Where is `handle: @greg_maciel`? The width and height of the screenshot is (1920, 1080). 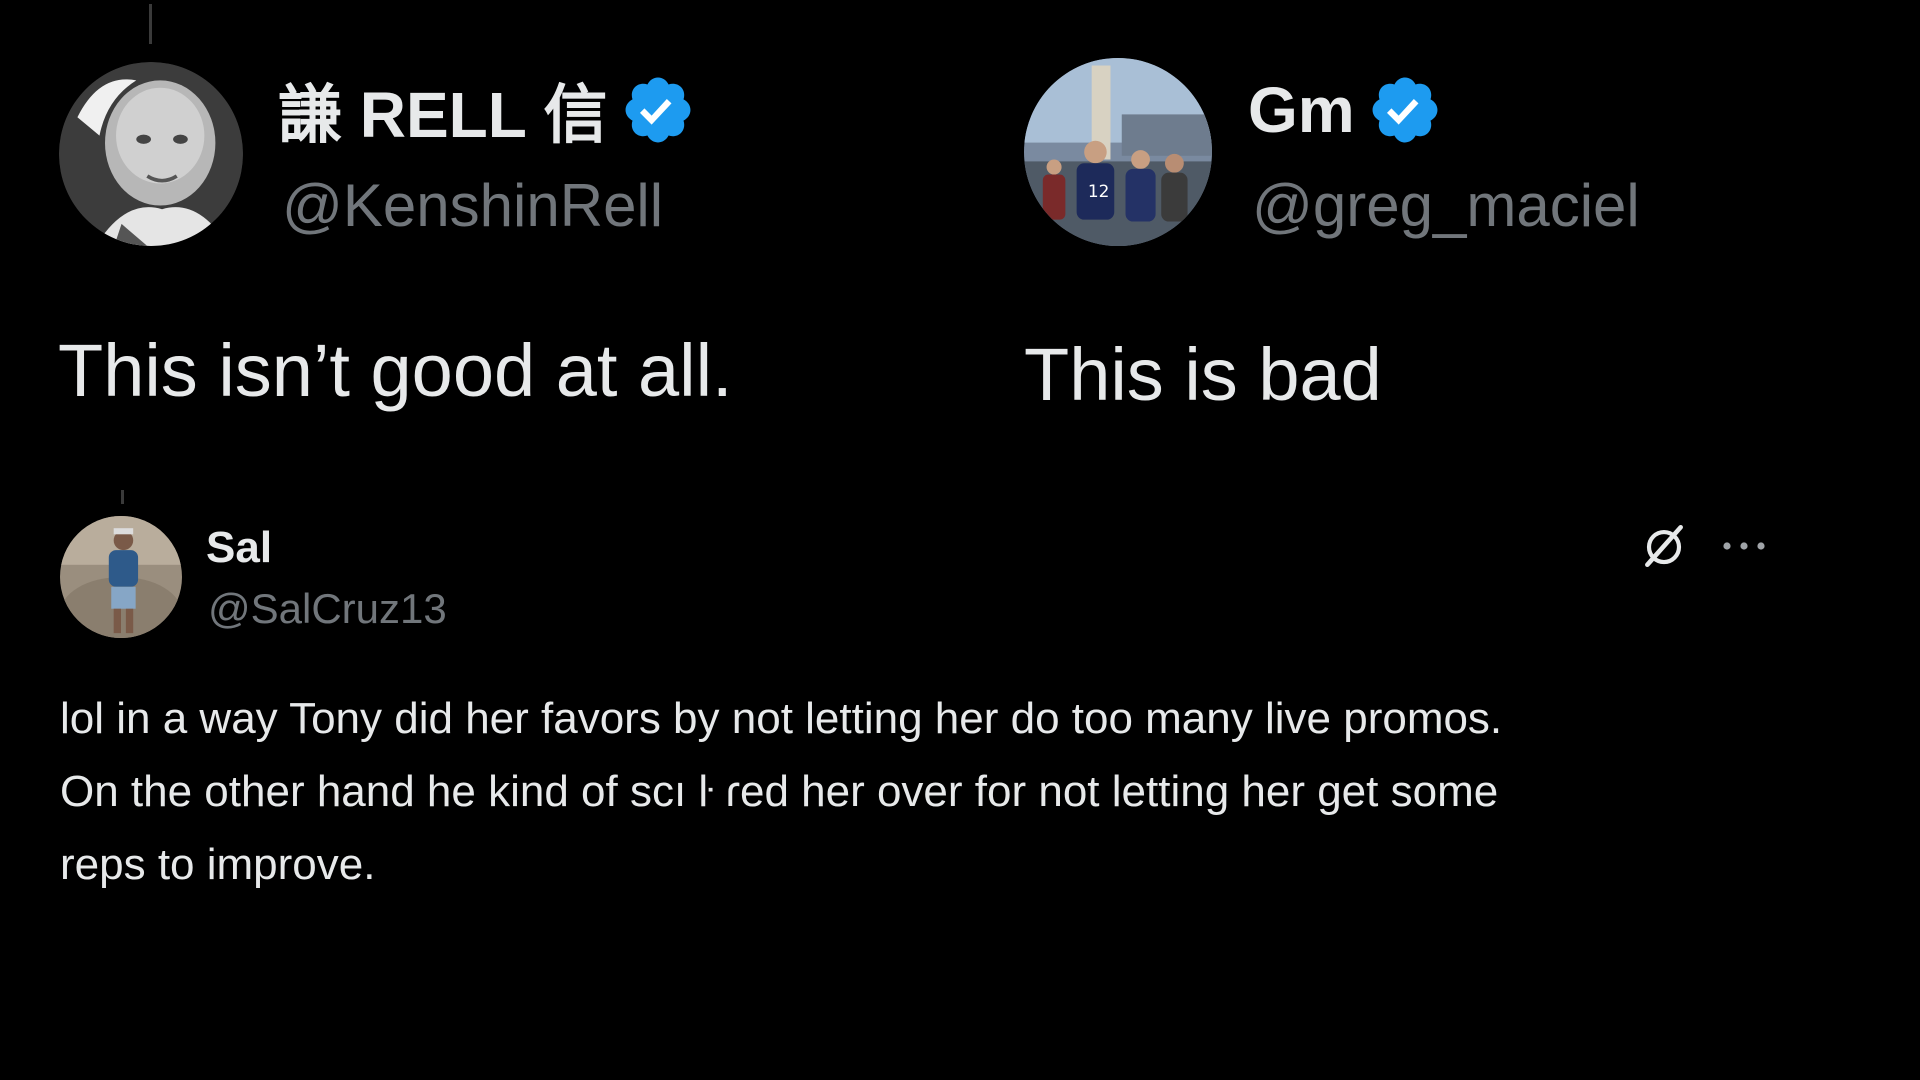
handle: @greg_maciel is located at coordinates (1446, 206).